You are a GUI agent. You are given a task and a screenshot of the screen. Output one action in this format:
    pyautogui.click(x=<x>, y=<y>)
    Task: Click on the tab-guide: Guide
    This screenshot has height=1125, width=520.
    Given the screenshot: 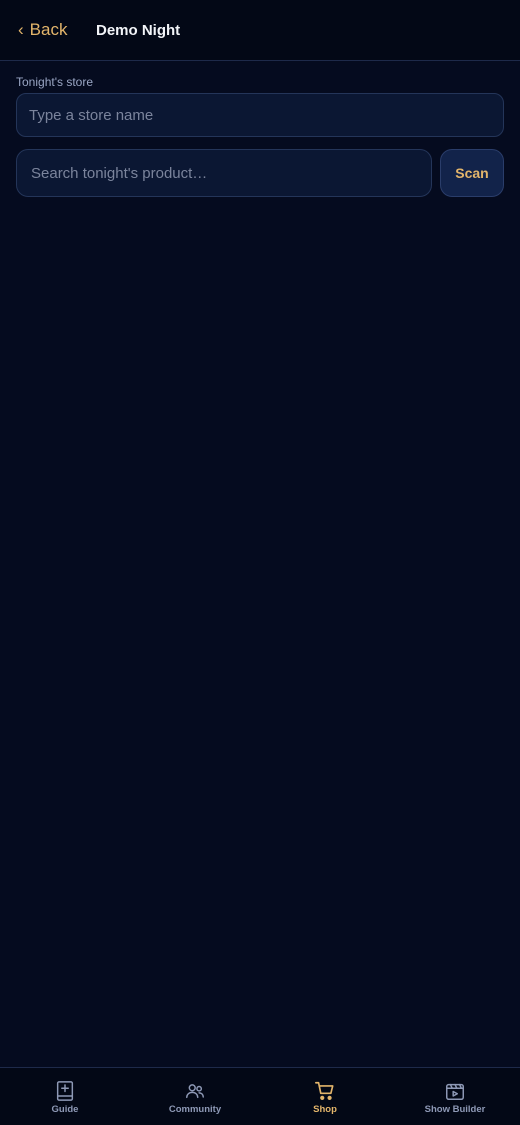 What is the action you would take?
    pyautogui.click(x=65, y=1096)
    